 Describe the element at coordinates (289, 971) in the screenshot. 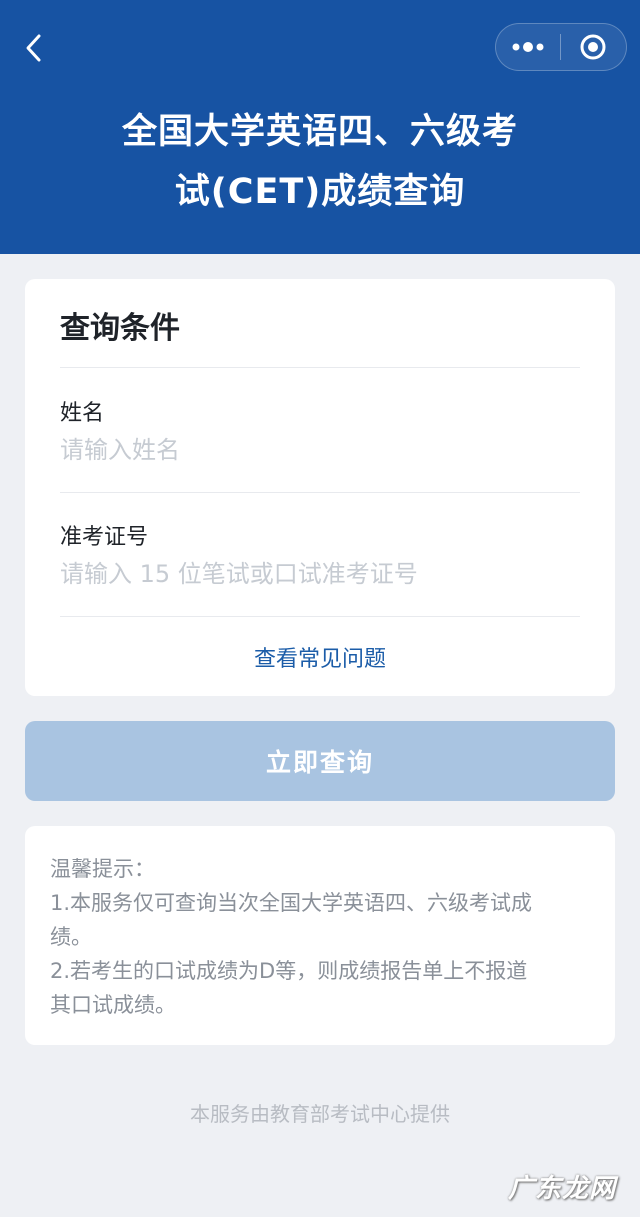

I see `tips-line-3: 2.若考生的口试成绩为D等，则成绩报告单上不报道` at that location.